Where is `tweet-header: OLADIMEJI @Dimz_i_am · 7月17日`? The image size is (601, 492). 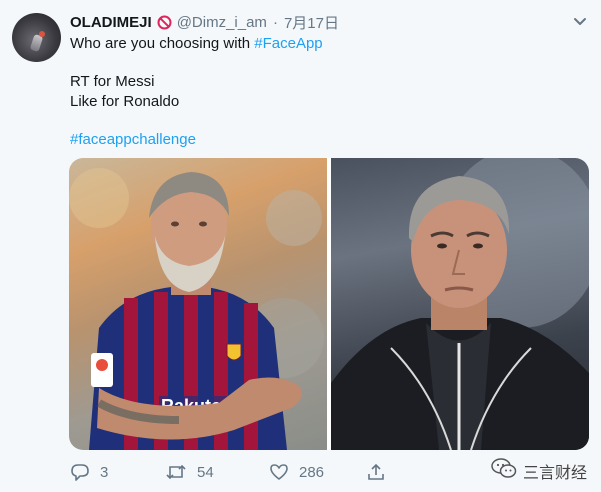 tweet-header: OLADIMEJI @Dimz_i_am · 7月17日 is located at coordinates (204, 22).